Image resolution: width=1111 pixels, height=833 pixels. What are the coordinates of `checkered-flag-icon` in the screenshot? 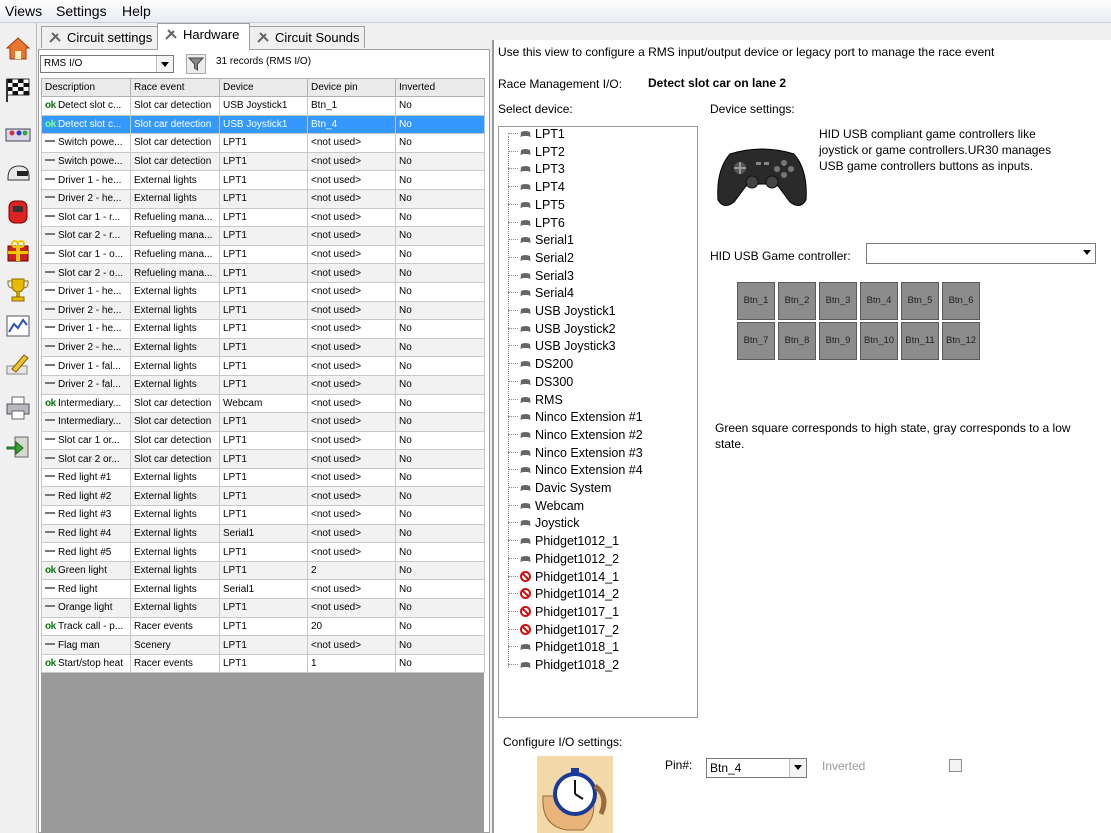 It's located at (18, 89).